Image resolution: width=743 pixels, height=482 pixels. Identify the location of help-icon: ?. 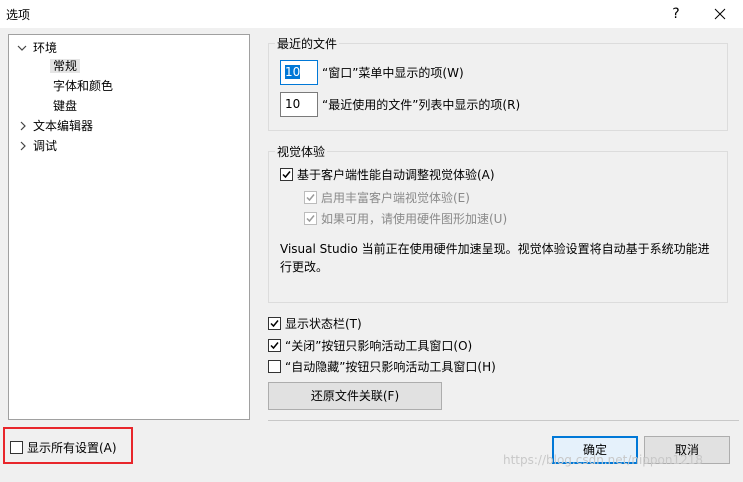
(676, 14).